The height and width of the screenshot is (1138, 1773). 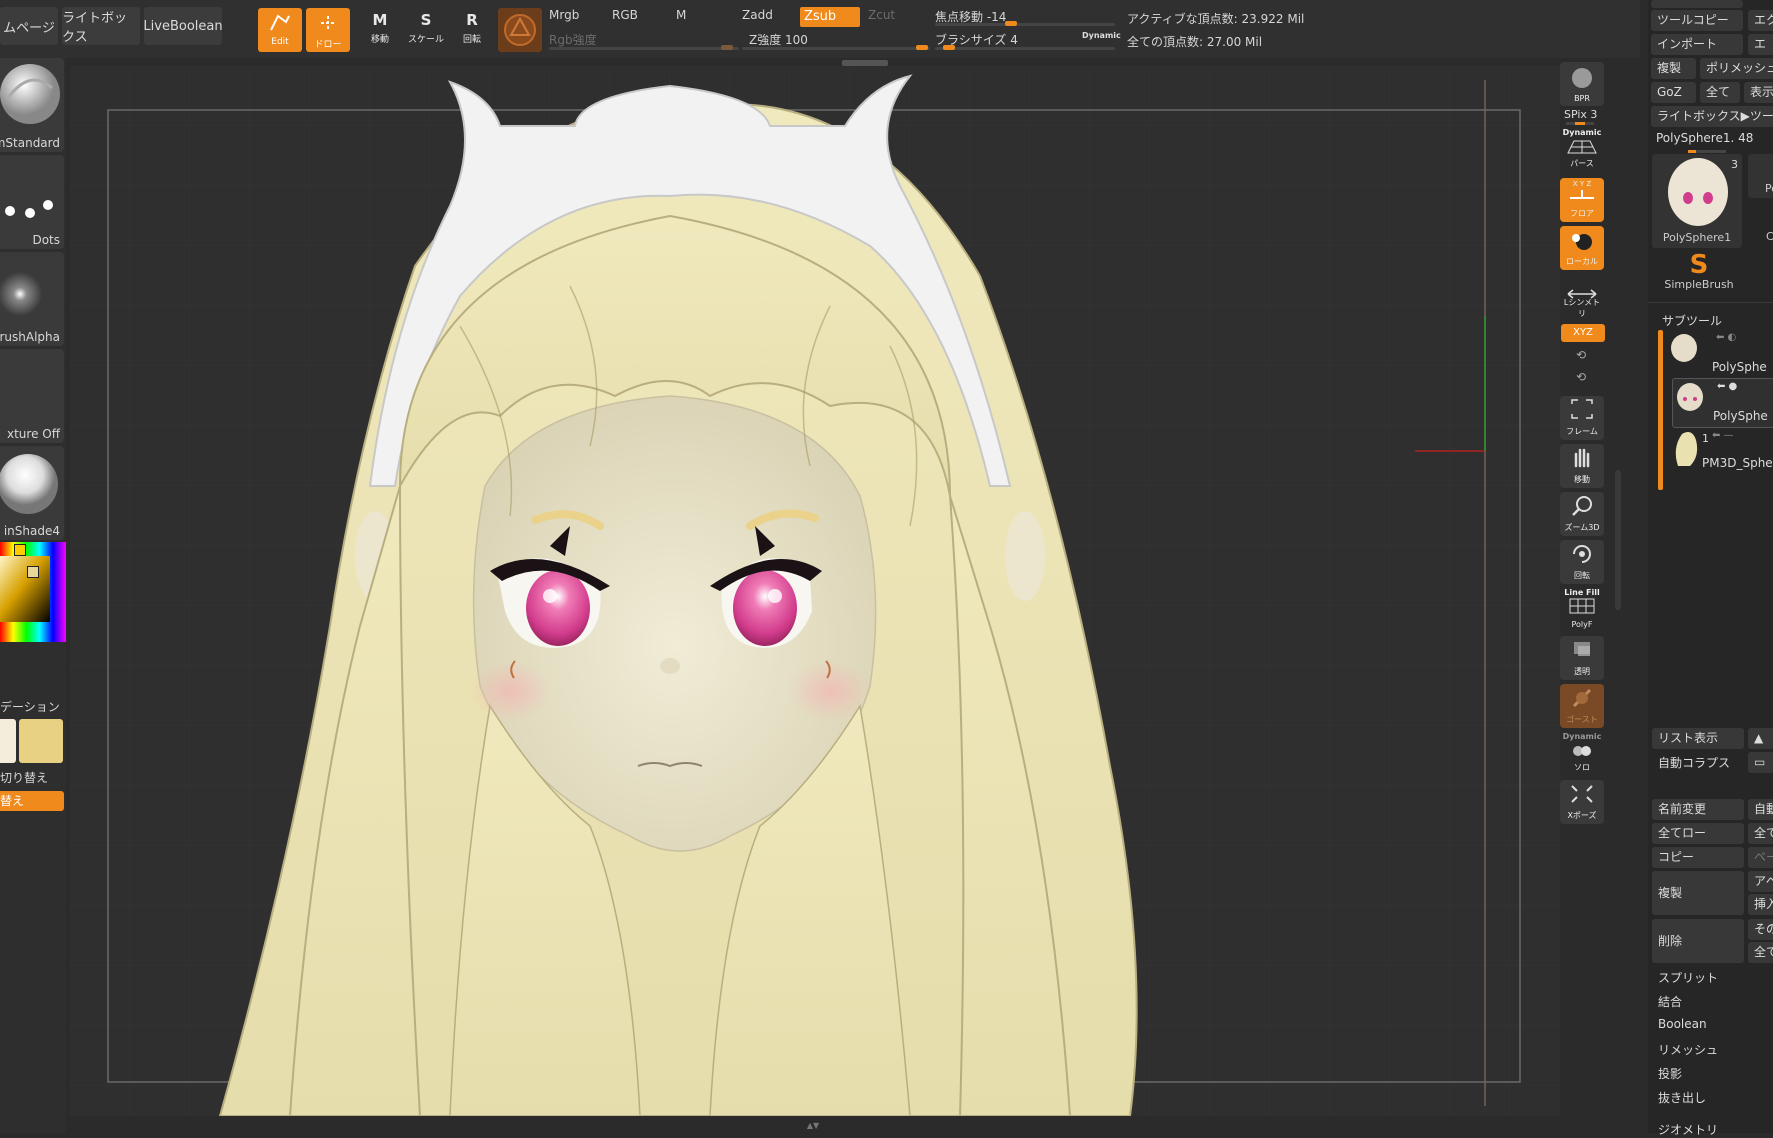 What do you see at coordinates (426, 28) in the screenshot?
I see `scale-button: S スケール` at bounding box center [426, 28].